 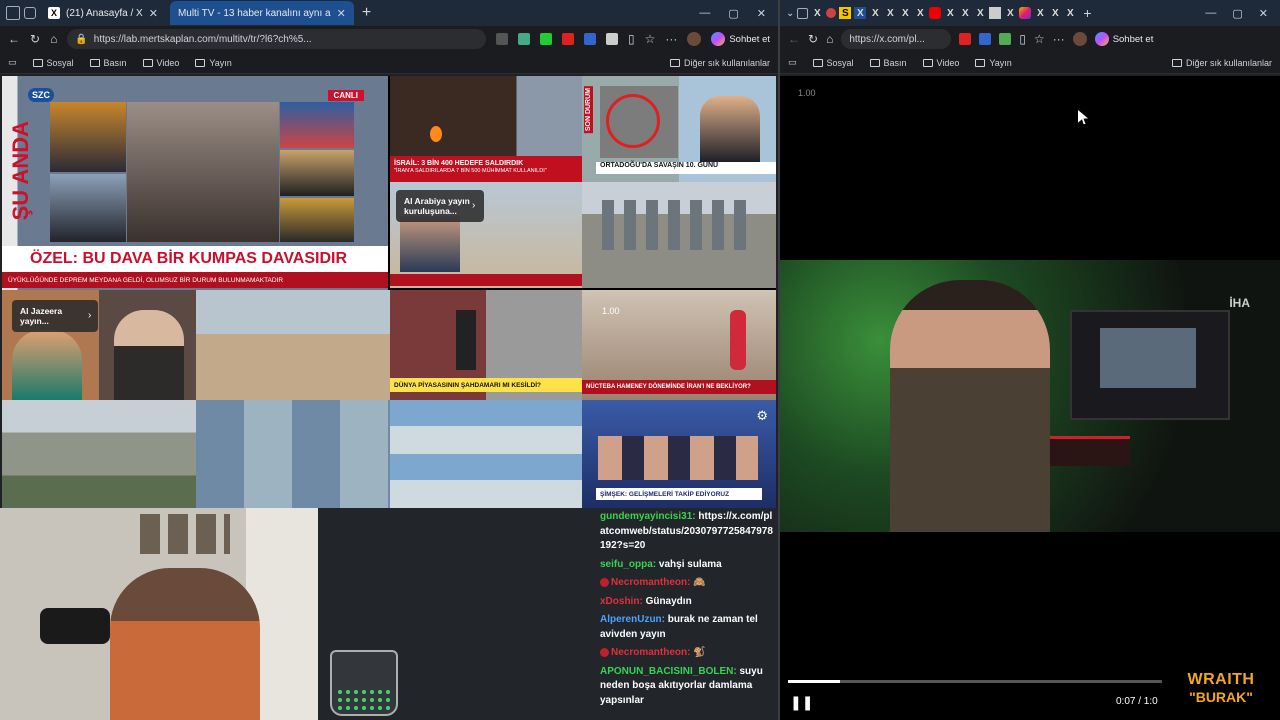 What do you see at coordinates (1025, 13) in the screenshot?
I see `instagram-icon` at bounding box center [1025, 13].